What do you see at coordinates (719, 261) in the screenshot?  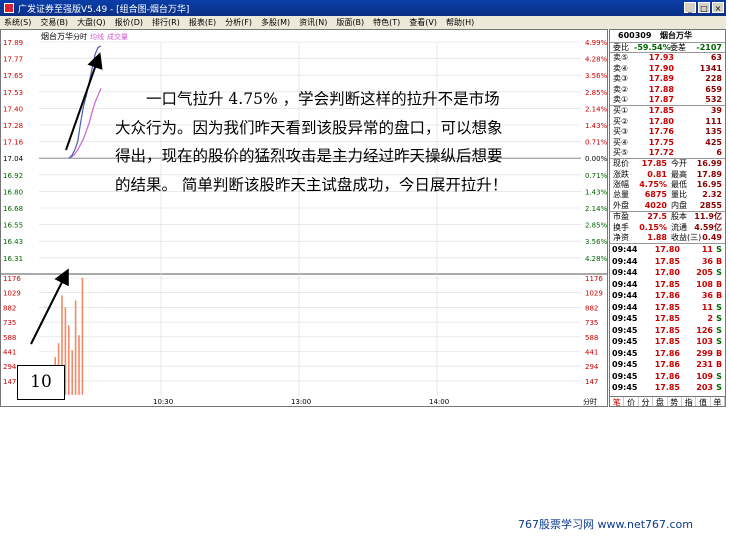 I see `tick-s: B` at bounding box center [719, 261].